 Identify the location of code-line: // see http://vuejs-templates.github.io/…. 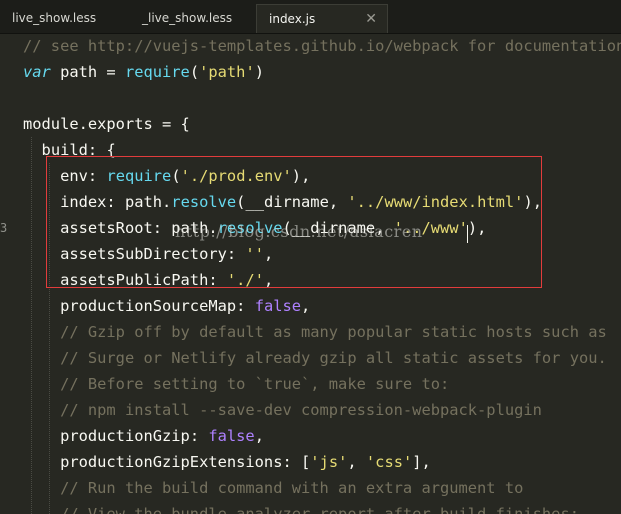
(322, 46).